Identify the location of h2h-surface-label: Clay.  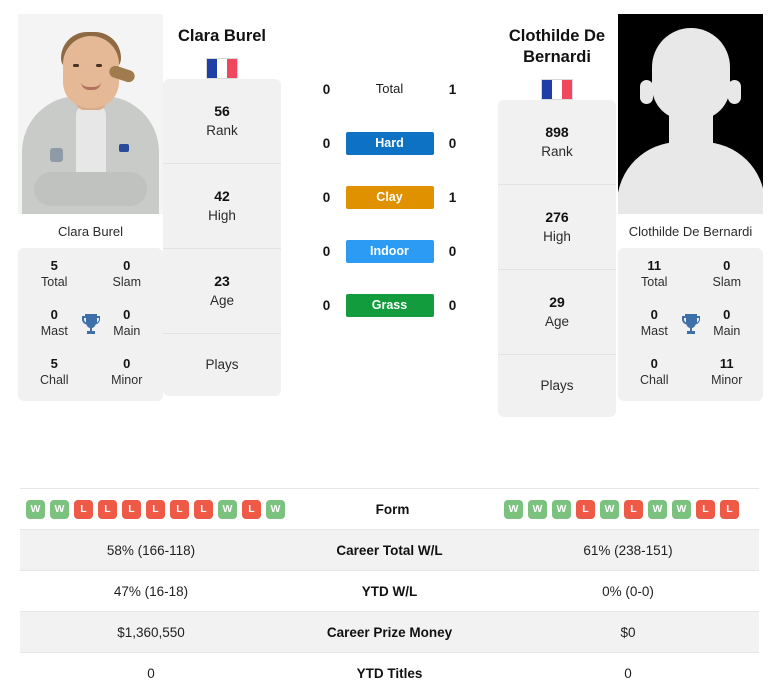
(389, 197).